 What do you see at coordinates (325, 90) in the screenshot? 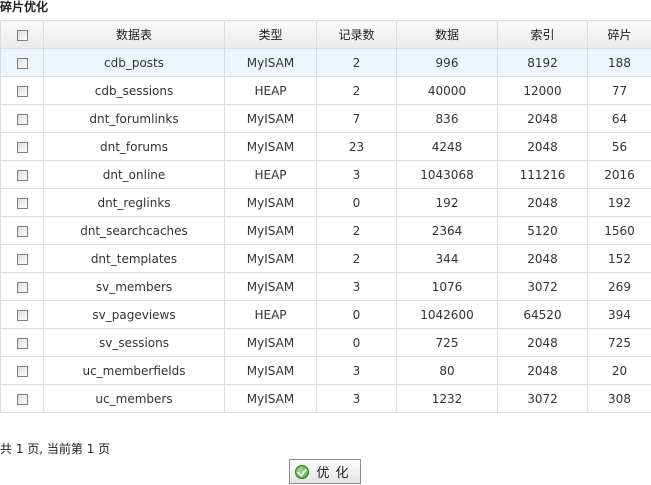
I see `table-row: cdb_sessions HEAP 2 40000 12000 77` at bounding box center [325, 90].